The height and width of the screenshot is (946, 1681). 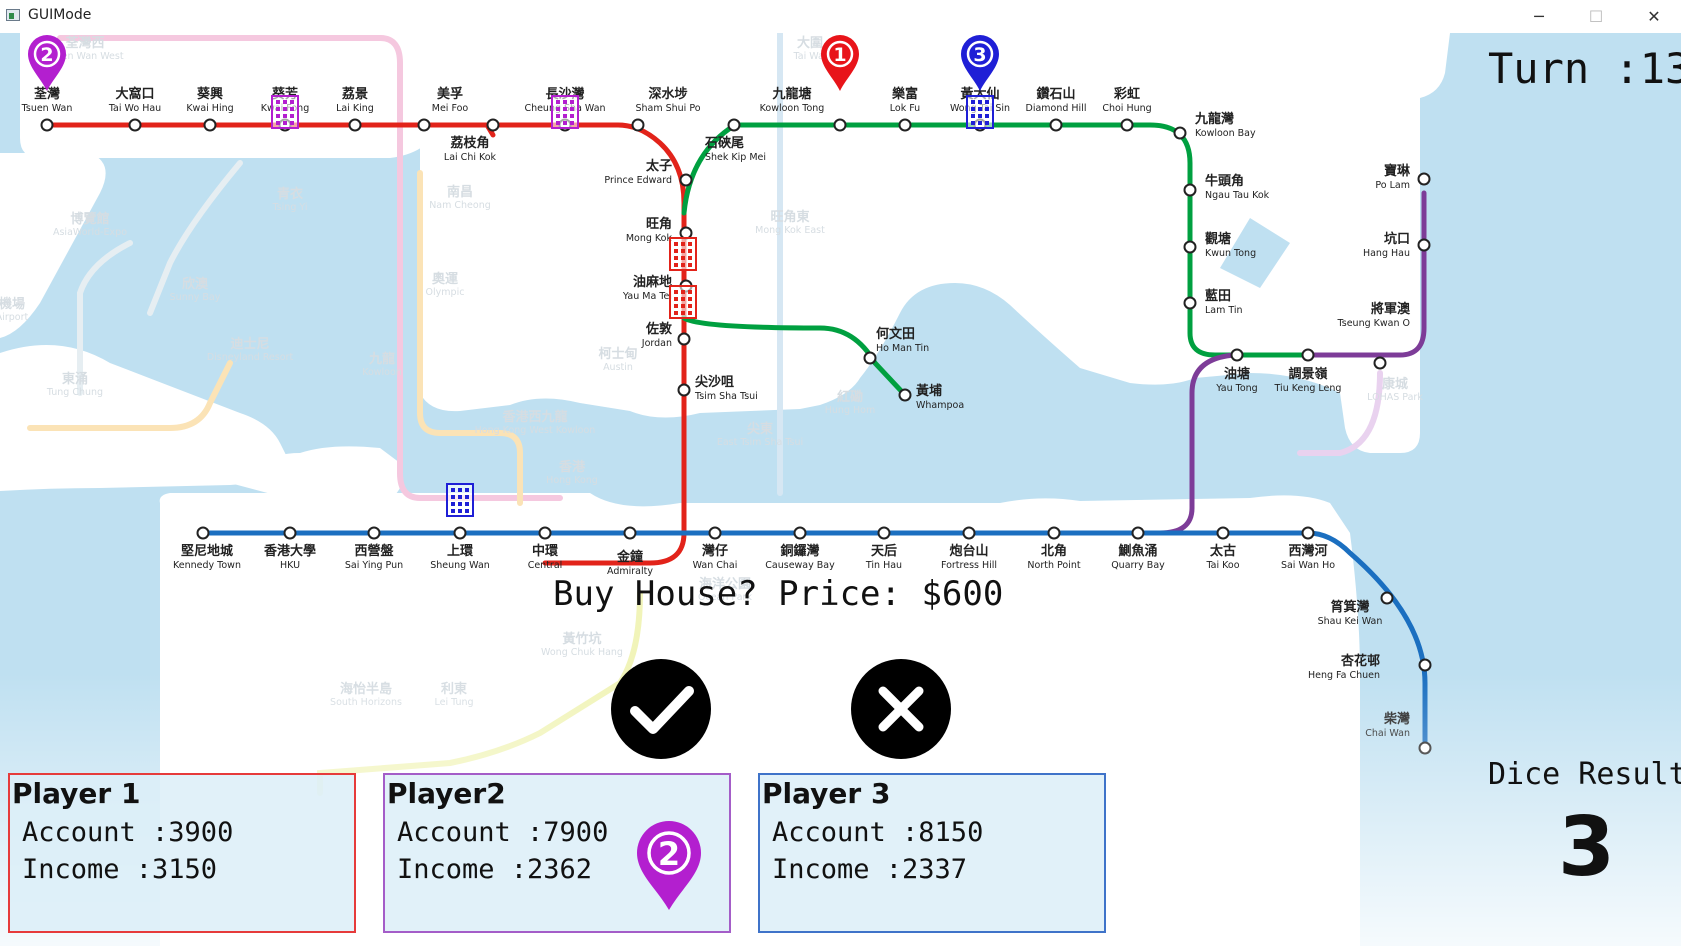 What do you see at coordinates (572, 467) in the screenshot?
I see `faded-station-name-zh: 香港` at bounding box center [572, 467].